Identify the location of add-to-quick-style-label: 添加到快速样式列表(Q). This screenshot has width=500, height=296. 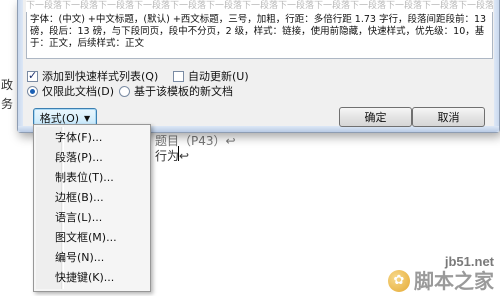
(100, 76).